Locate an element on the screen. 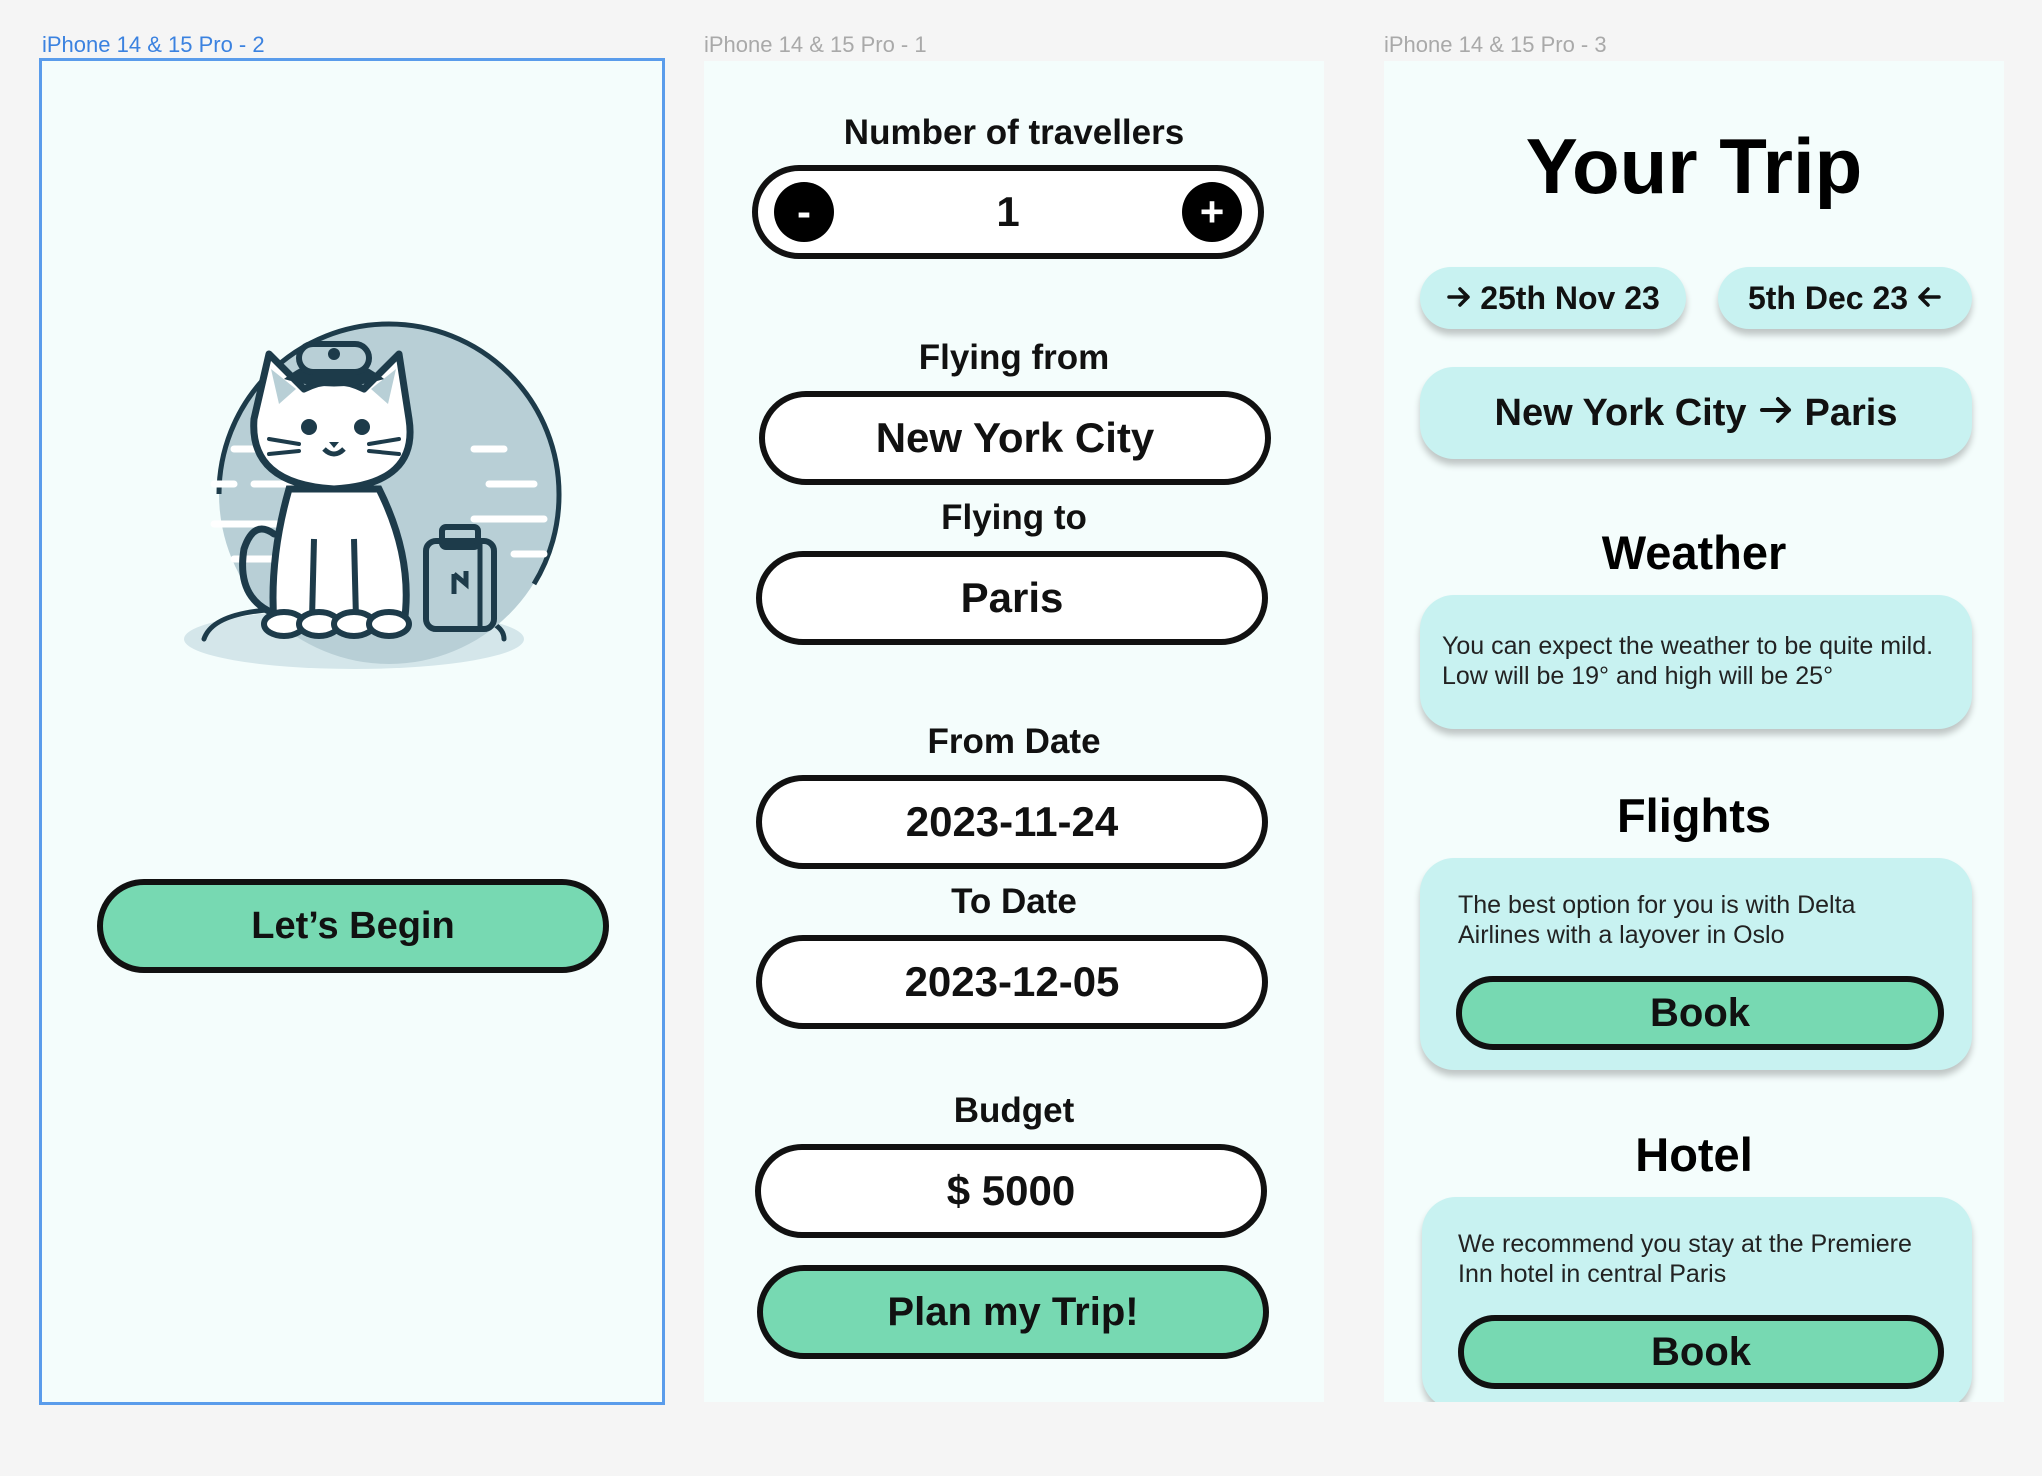  route-origin: New York City is located at coordinates (1620, 412).